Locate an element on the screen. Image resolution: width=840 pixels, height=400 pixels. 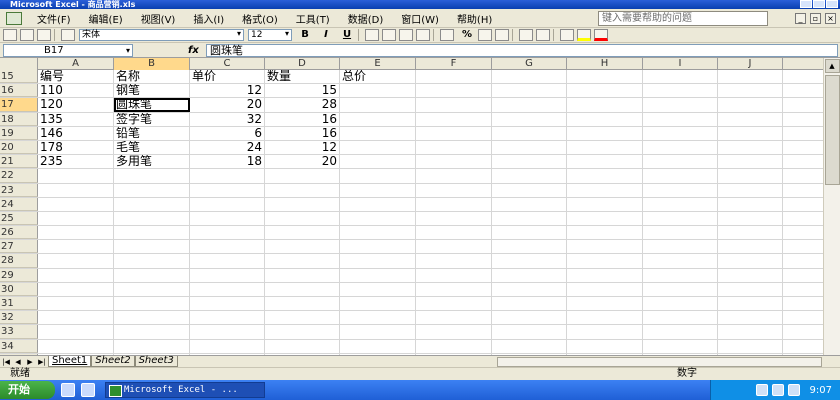
cell-g33 is located at coordinates (529, 332).